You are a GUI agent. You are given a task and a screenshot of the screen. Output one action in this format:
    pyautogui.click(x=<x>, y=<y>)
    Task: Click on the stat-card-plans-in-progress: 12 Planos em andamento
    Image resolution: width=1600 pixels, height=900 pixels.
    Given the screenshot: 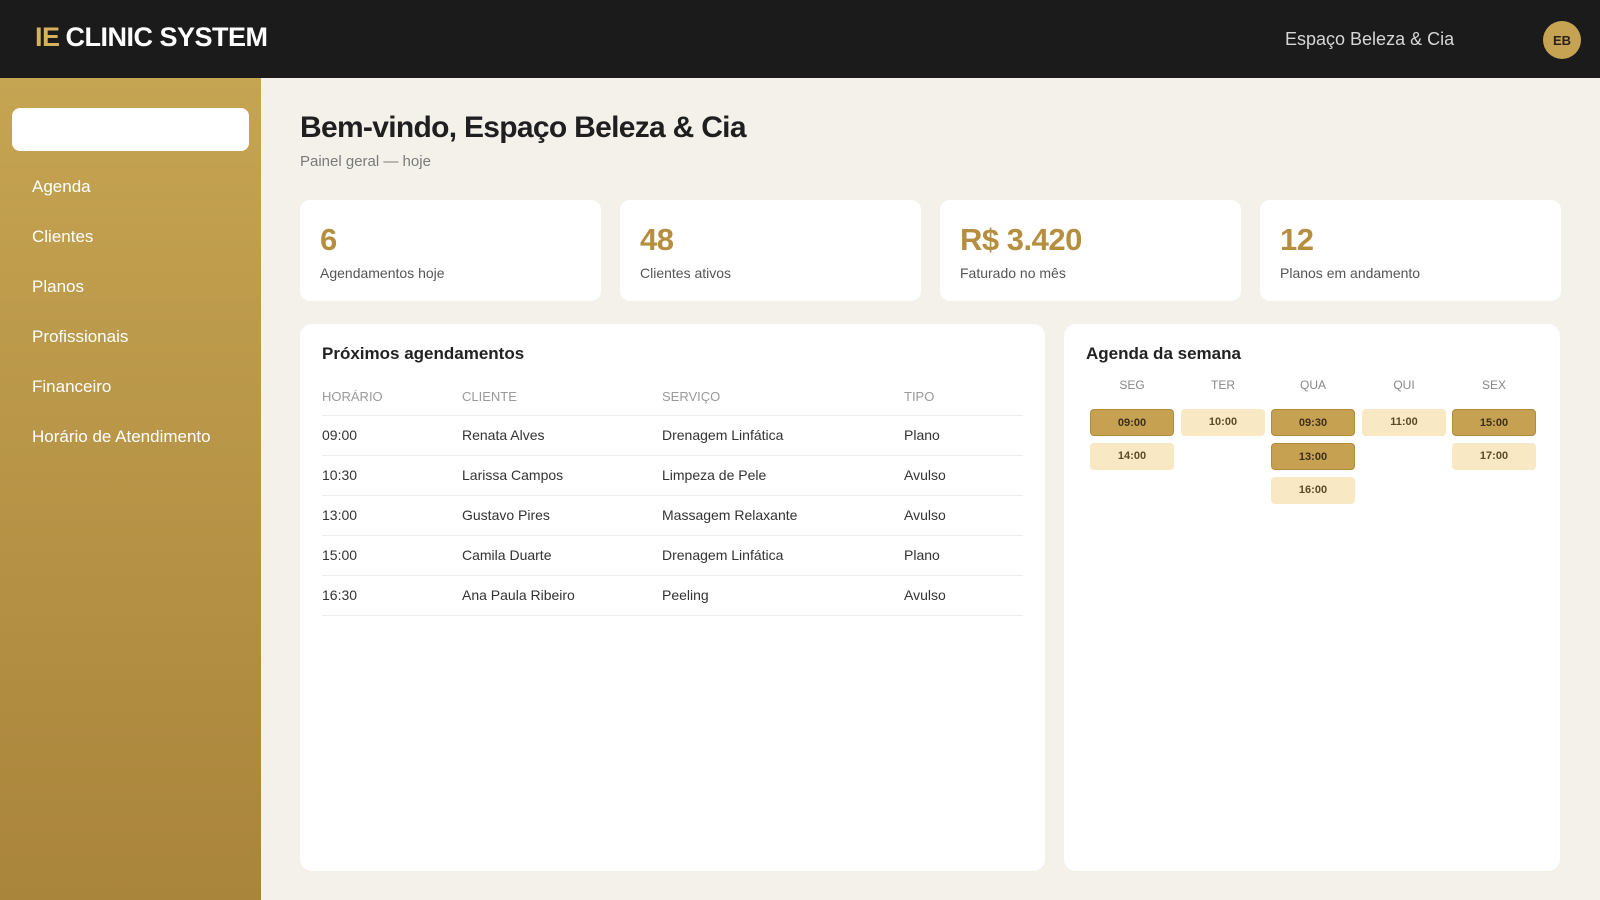 What is the action you would take?
    pyautogui.click(x=1410, y=250)
    